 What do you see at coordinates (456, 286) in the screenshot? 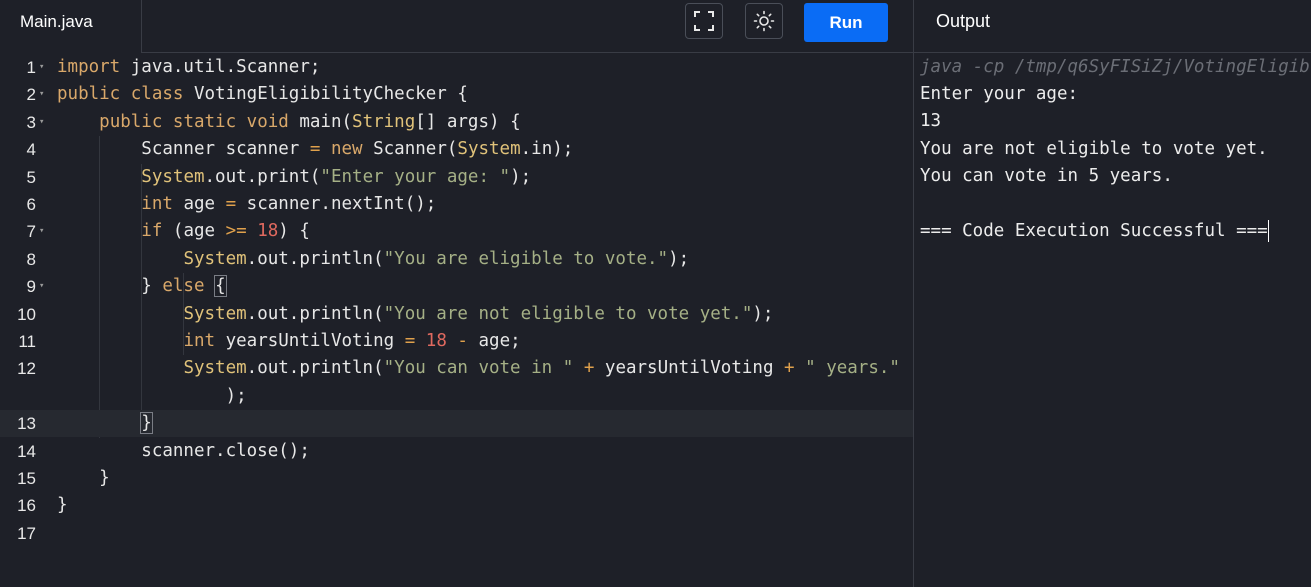
I see `code-line: 9 ▾ } else {` at bounding box center [456, 286].